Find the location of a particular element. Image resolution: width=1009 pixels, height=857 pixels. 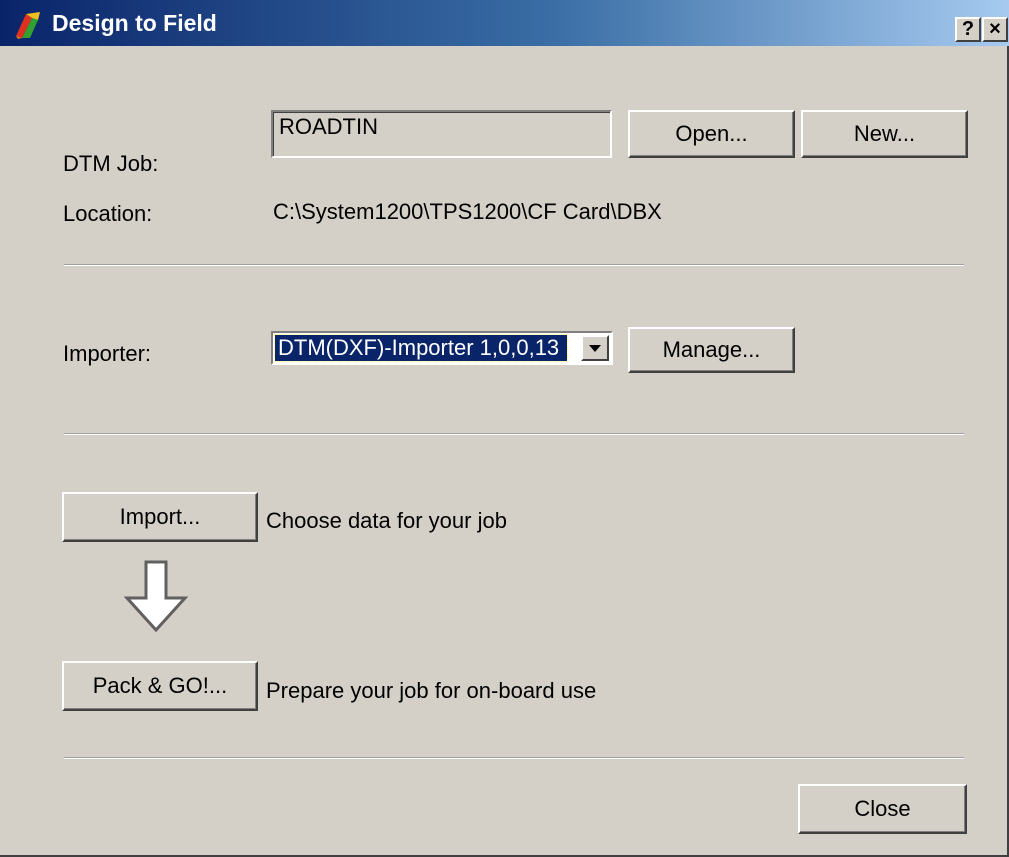

down-arrow-icon is located at coordinates (156, 597).